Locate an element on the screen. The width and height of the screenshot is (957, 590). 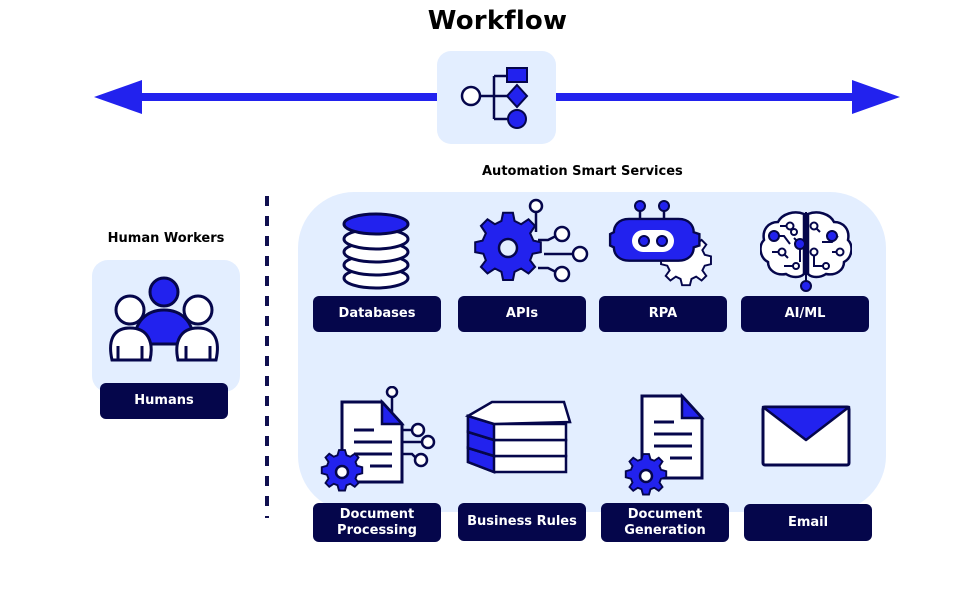
databases-label: Databases is located at coordinates (377, 314).